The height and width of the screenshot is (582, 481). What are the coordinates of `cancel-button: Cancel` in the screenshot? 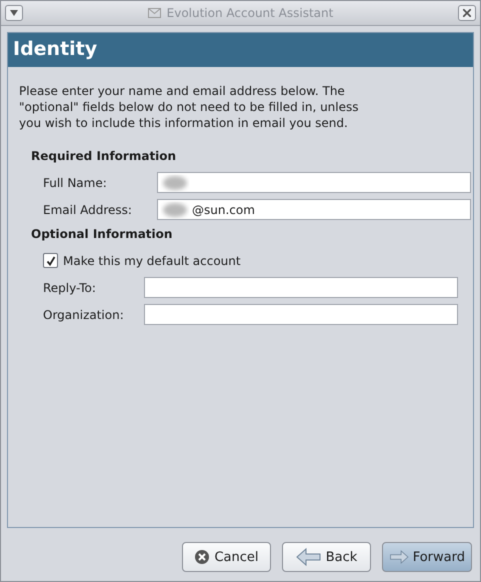 It's located at (226, 557).